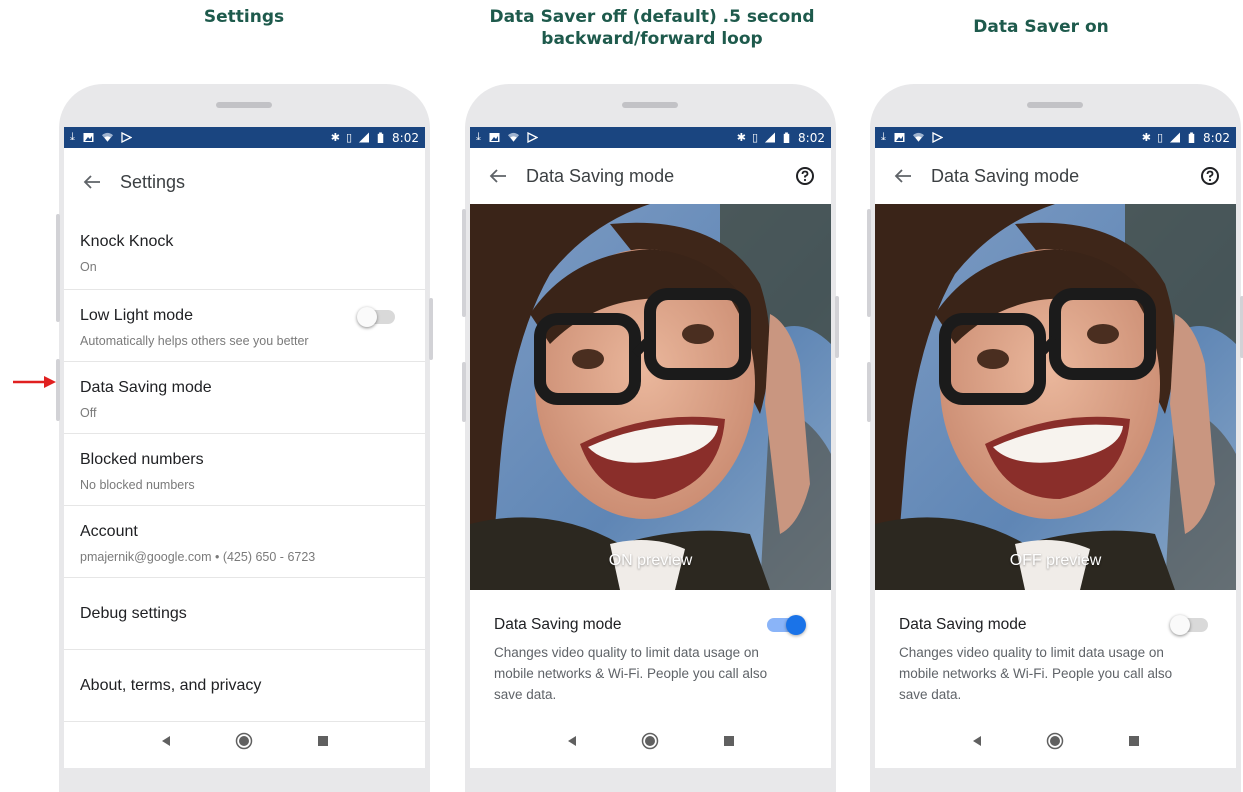 The width and height of the screenshot is (1243, 792). Describe the element at coordinates (133, 613) in the screenshot. I see `item-title: Debug settings` at that location.